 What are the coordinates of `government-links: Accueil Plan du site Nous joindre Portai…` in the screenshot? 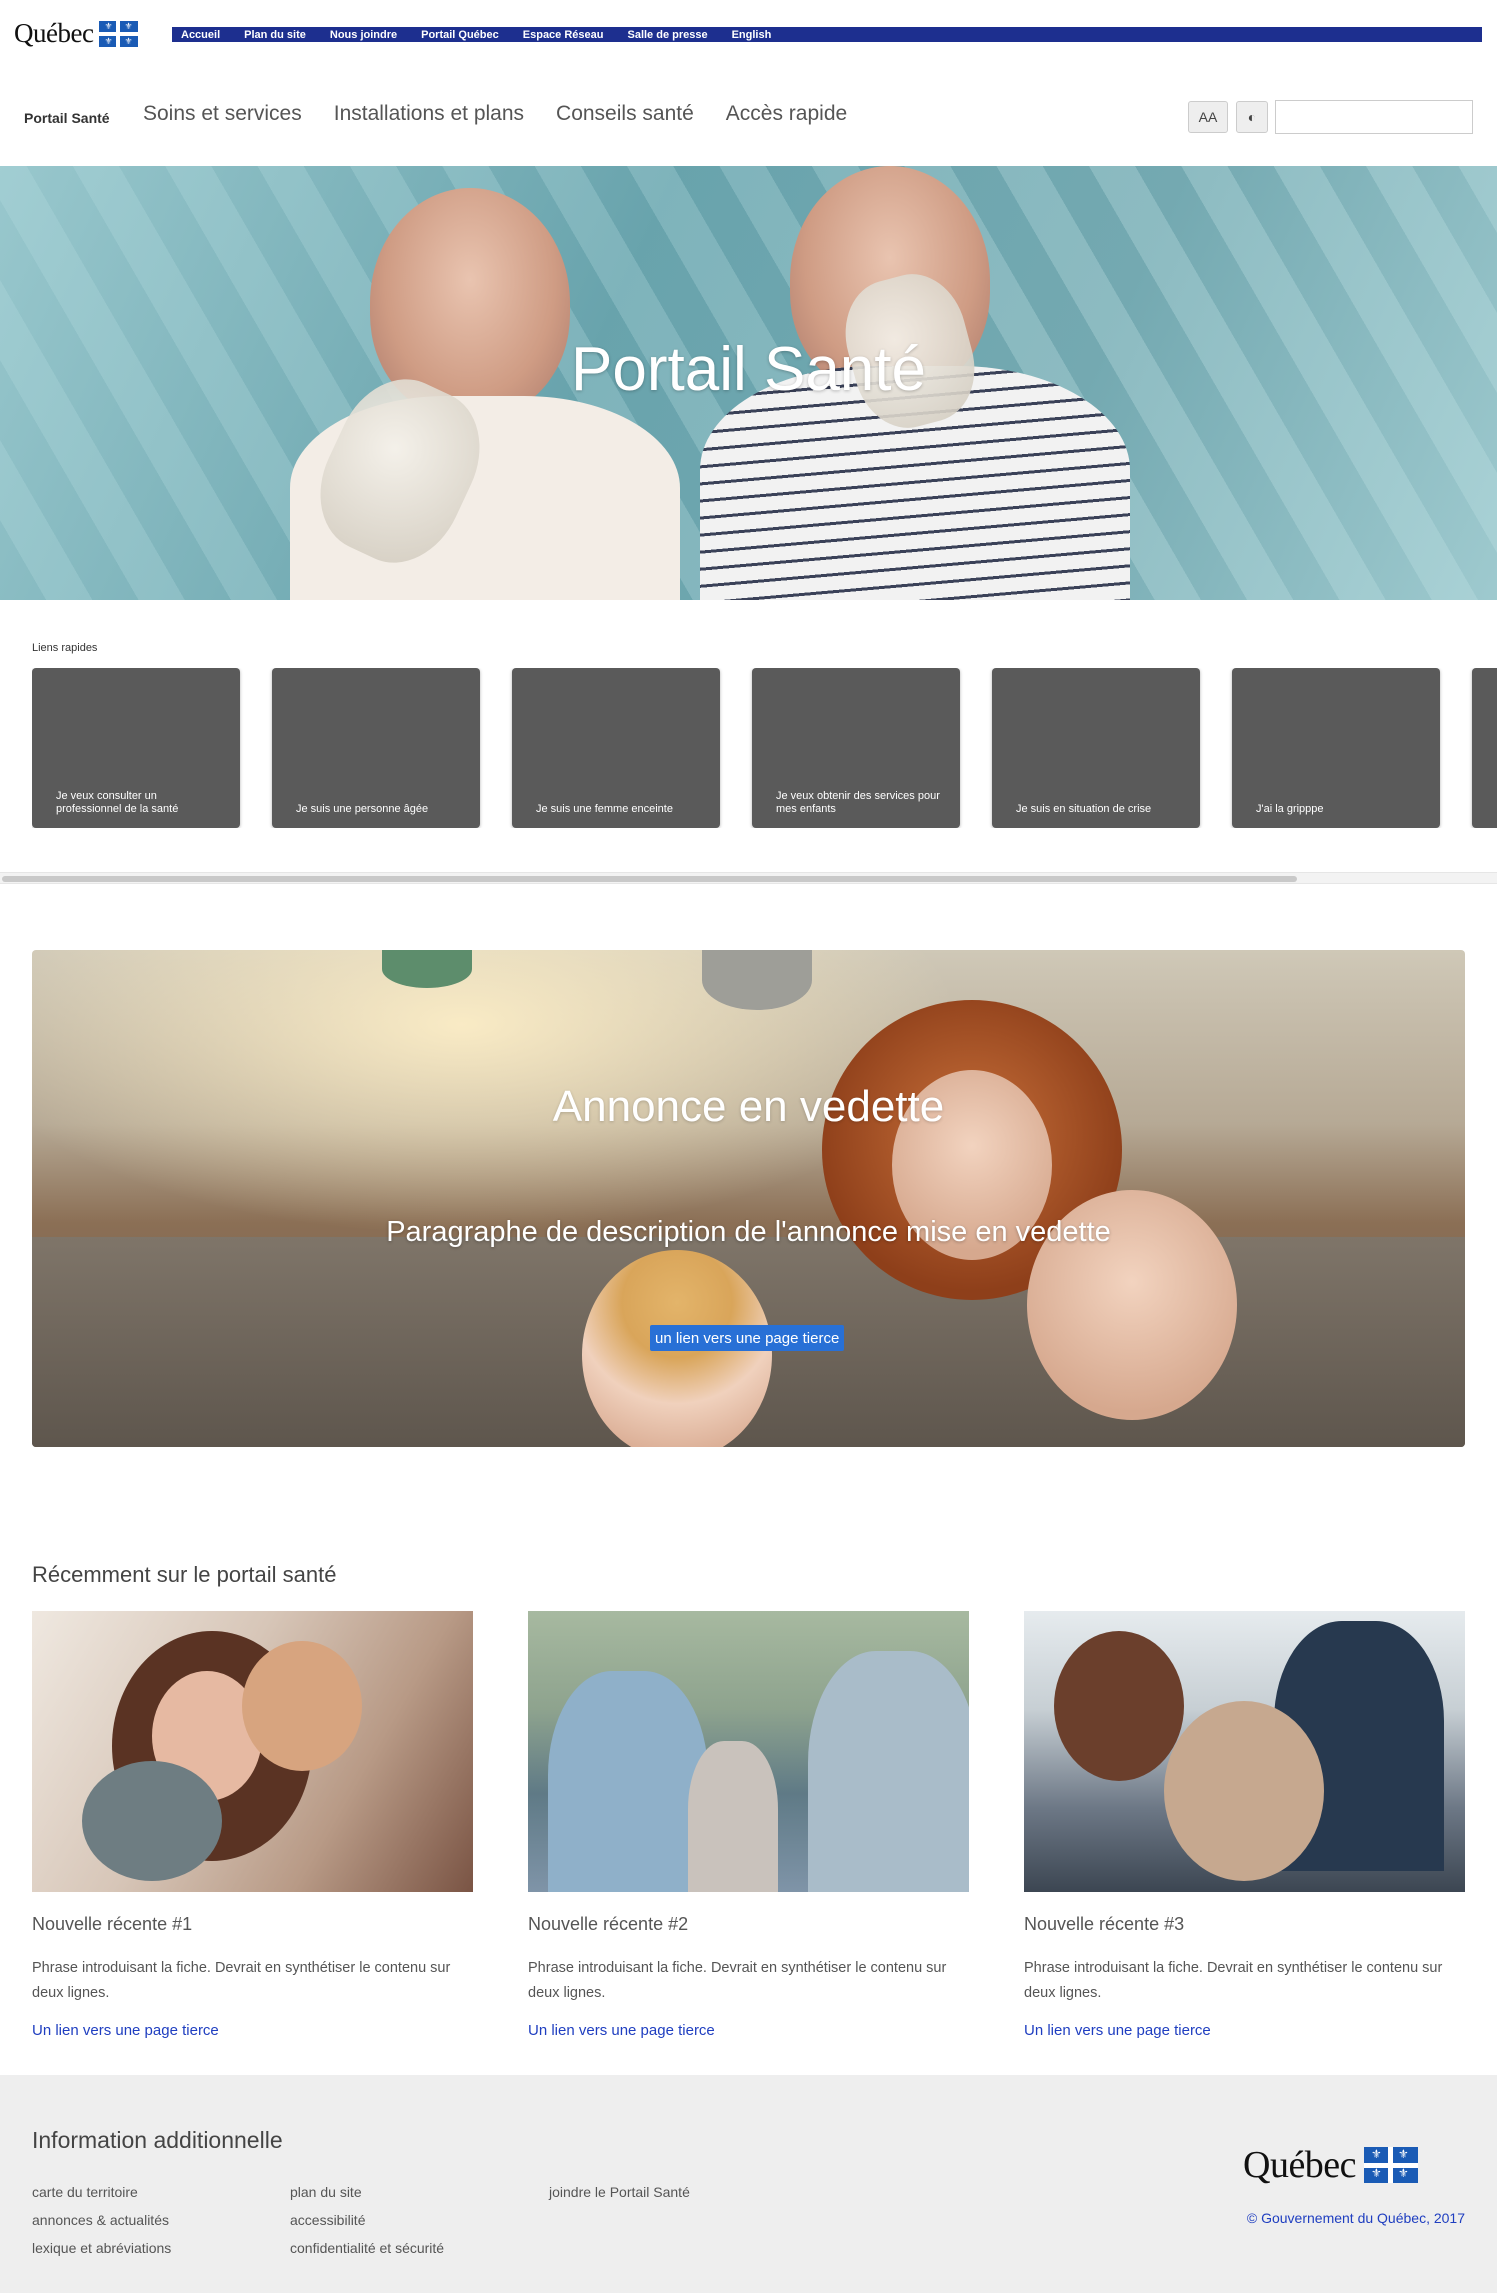 It's located at (827, 34).